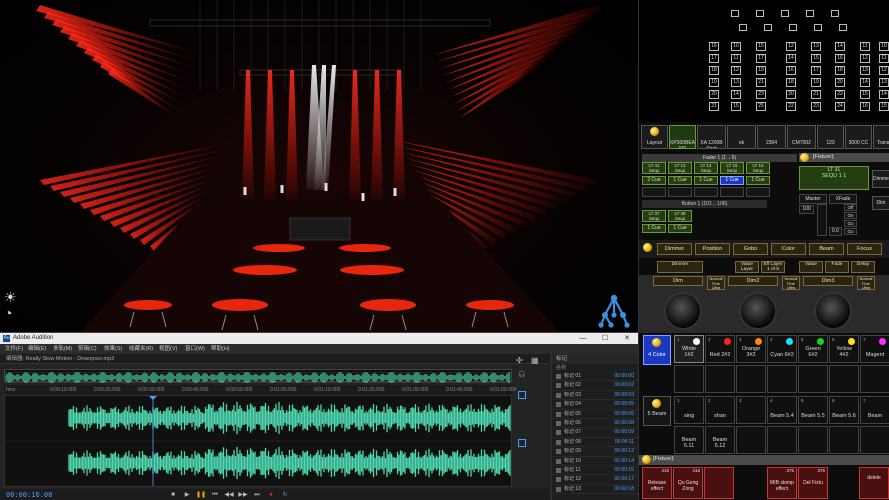 The height and width of the screenshot is (500, 889). I want to click on master-button: Go, so click(850, 231).